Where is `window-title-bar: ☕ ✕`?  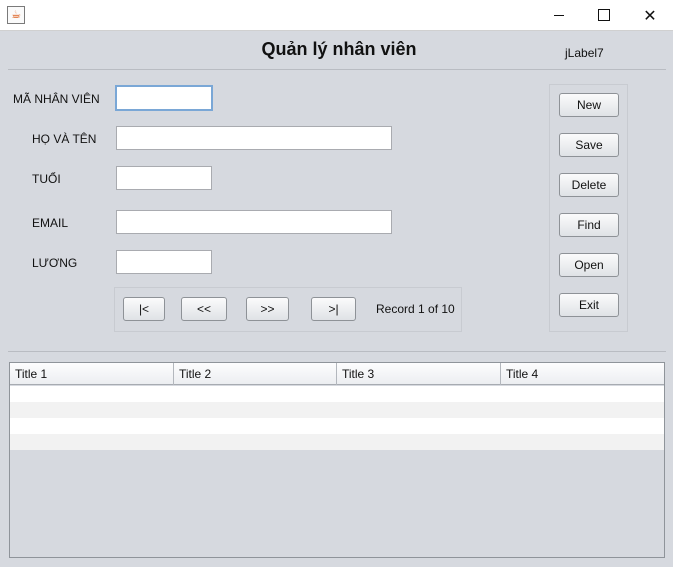
window-title-bar: ☕ ✕ is located at coordinates (336, 15).